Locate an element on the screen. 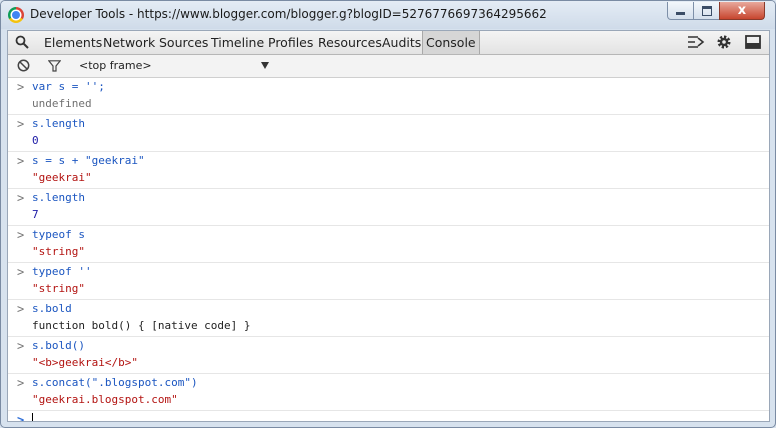 The height and width of the screenshot is (428, 776). console-entry: > s.bold function bold() { [native code] } is located at coordinates (388, 318).